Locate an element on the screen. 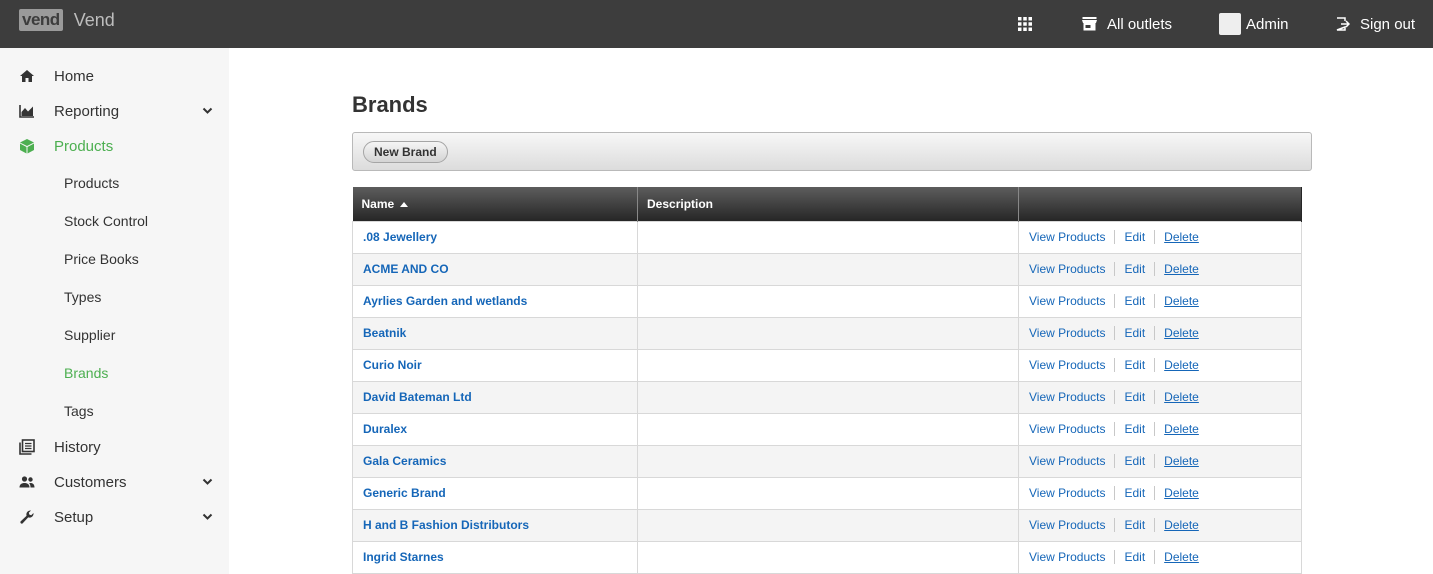  brand-name-link: .08 Jewellery is located at coordinates (400, 237).